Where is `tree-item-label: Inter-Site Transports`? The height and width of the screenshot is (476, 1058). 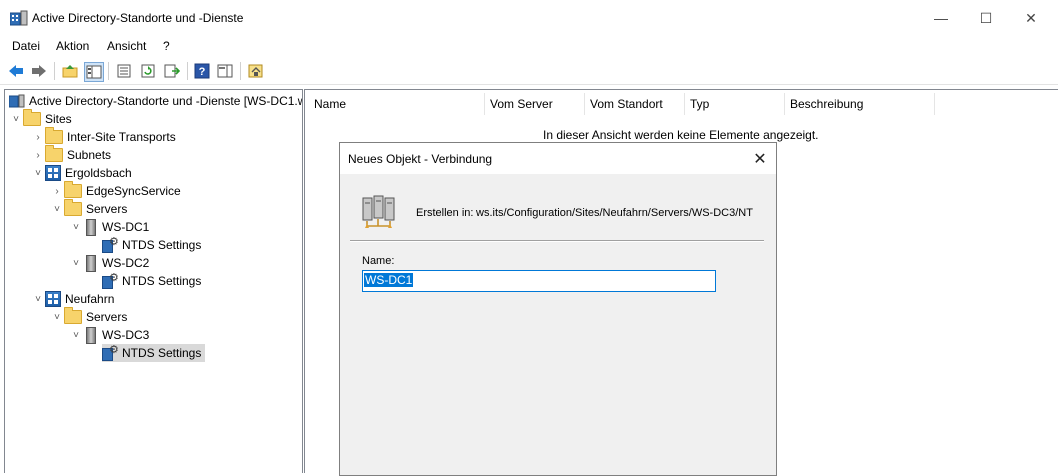 tree-item-label: Inter-Site Transports is located at coordinates (121, 137).